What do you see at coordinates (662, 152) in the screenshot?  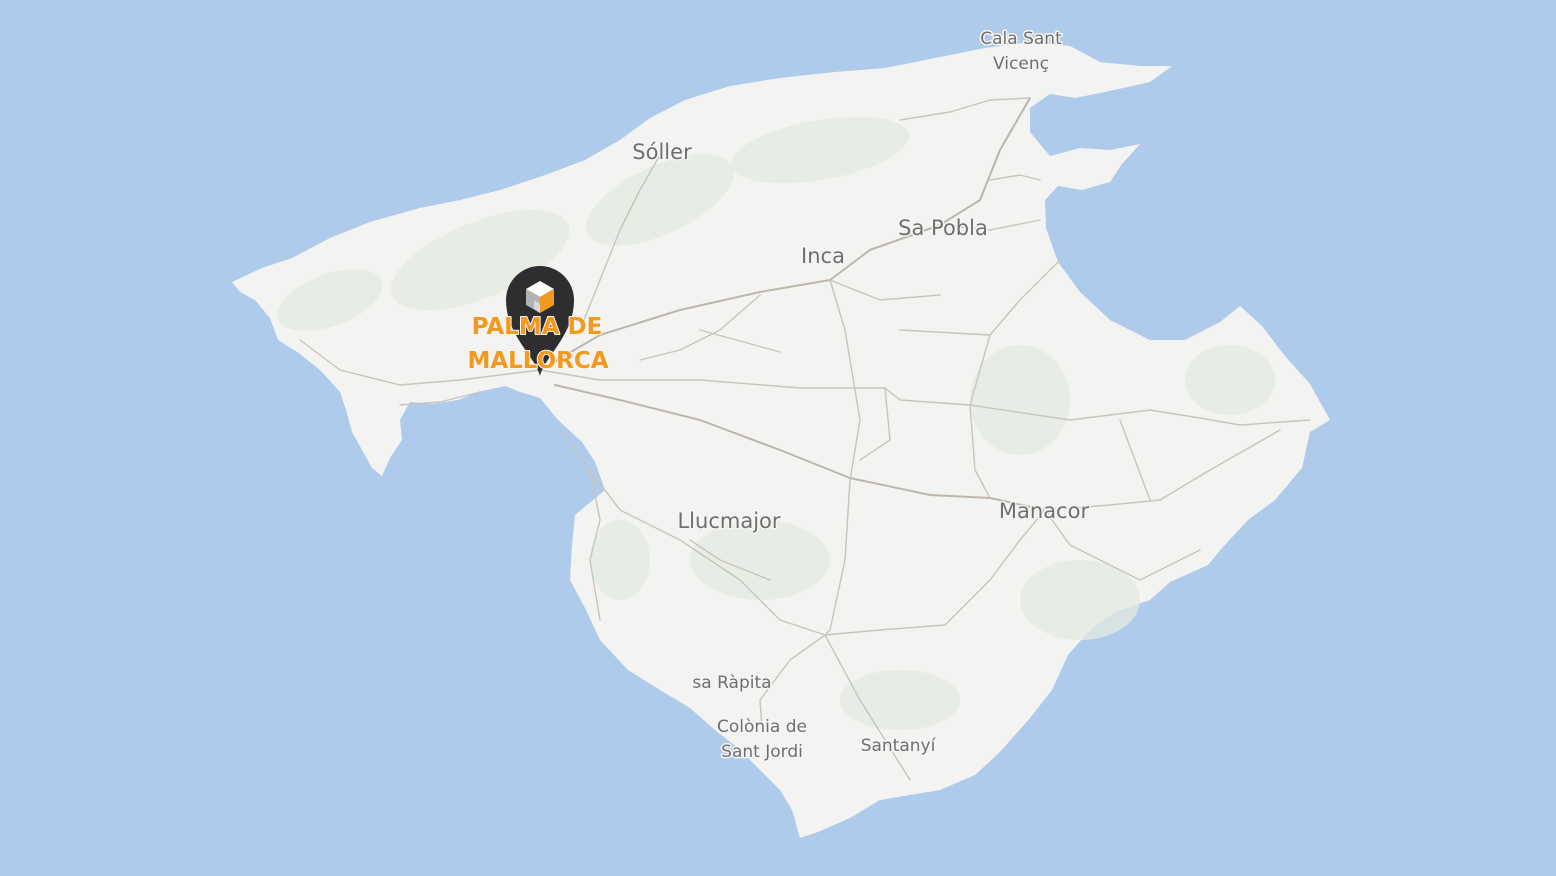 I see `town-label-soller: Sóller` at bounding box center [662, 152].